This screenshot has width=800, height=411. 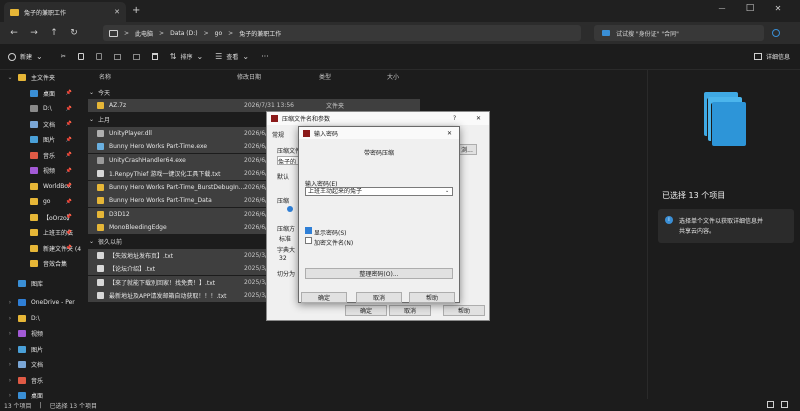 What do you see at coordinates (54, 33) in the screenshot?
I see `up-button: ↑` at bounding box center [54, 33].